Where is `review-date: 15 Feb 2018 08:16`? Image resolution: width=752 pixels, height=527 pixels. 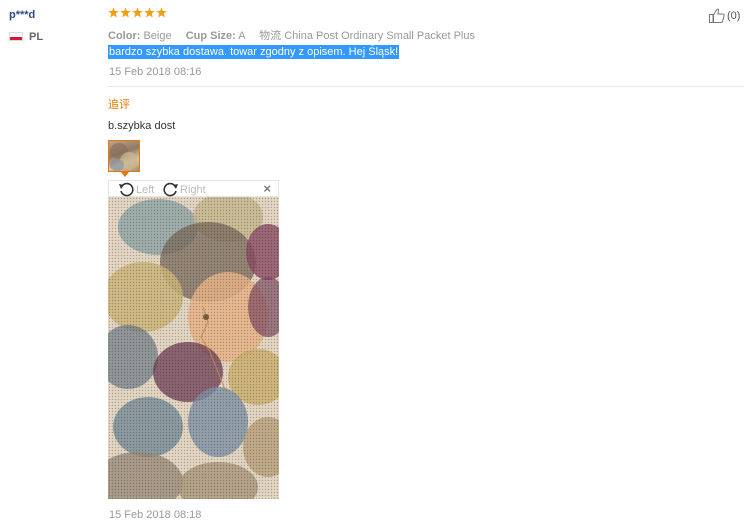
review-date: 15 Feb 2018 08:16 is located at coordinates (155, 72).